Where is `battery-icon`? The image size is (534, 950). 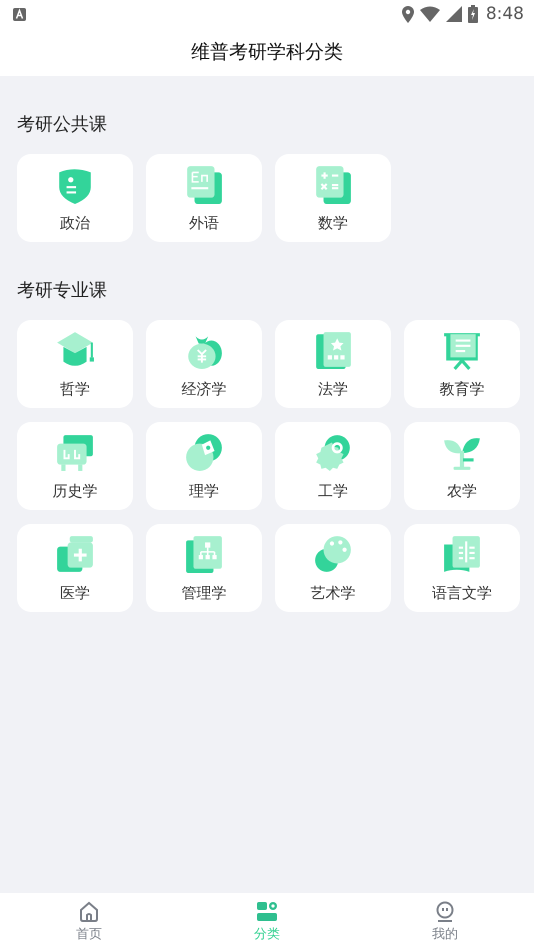
battery-icon is located at coordinates (473, 14).